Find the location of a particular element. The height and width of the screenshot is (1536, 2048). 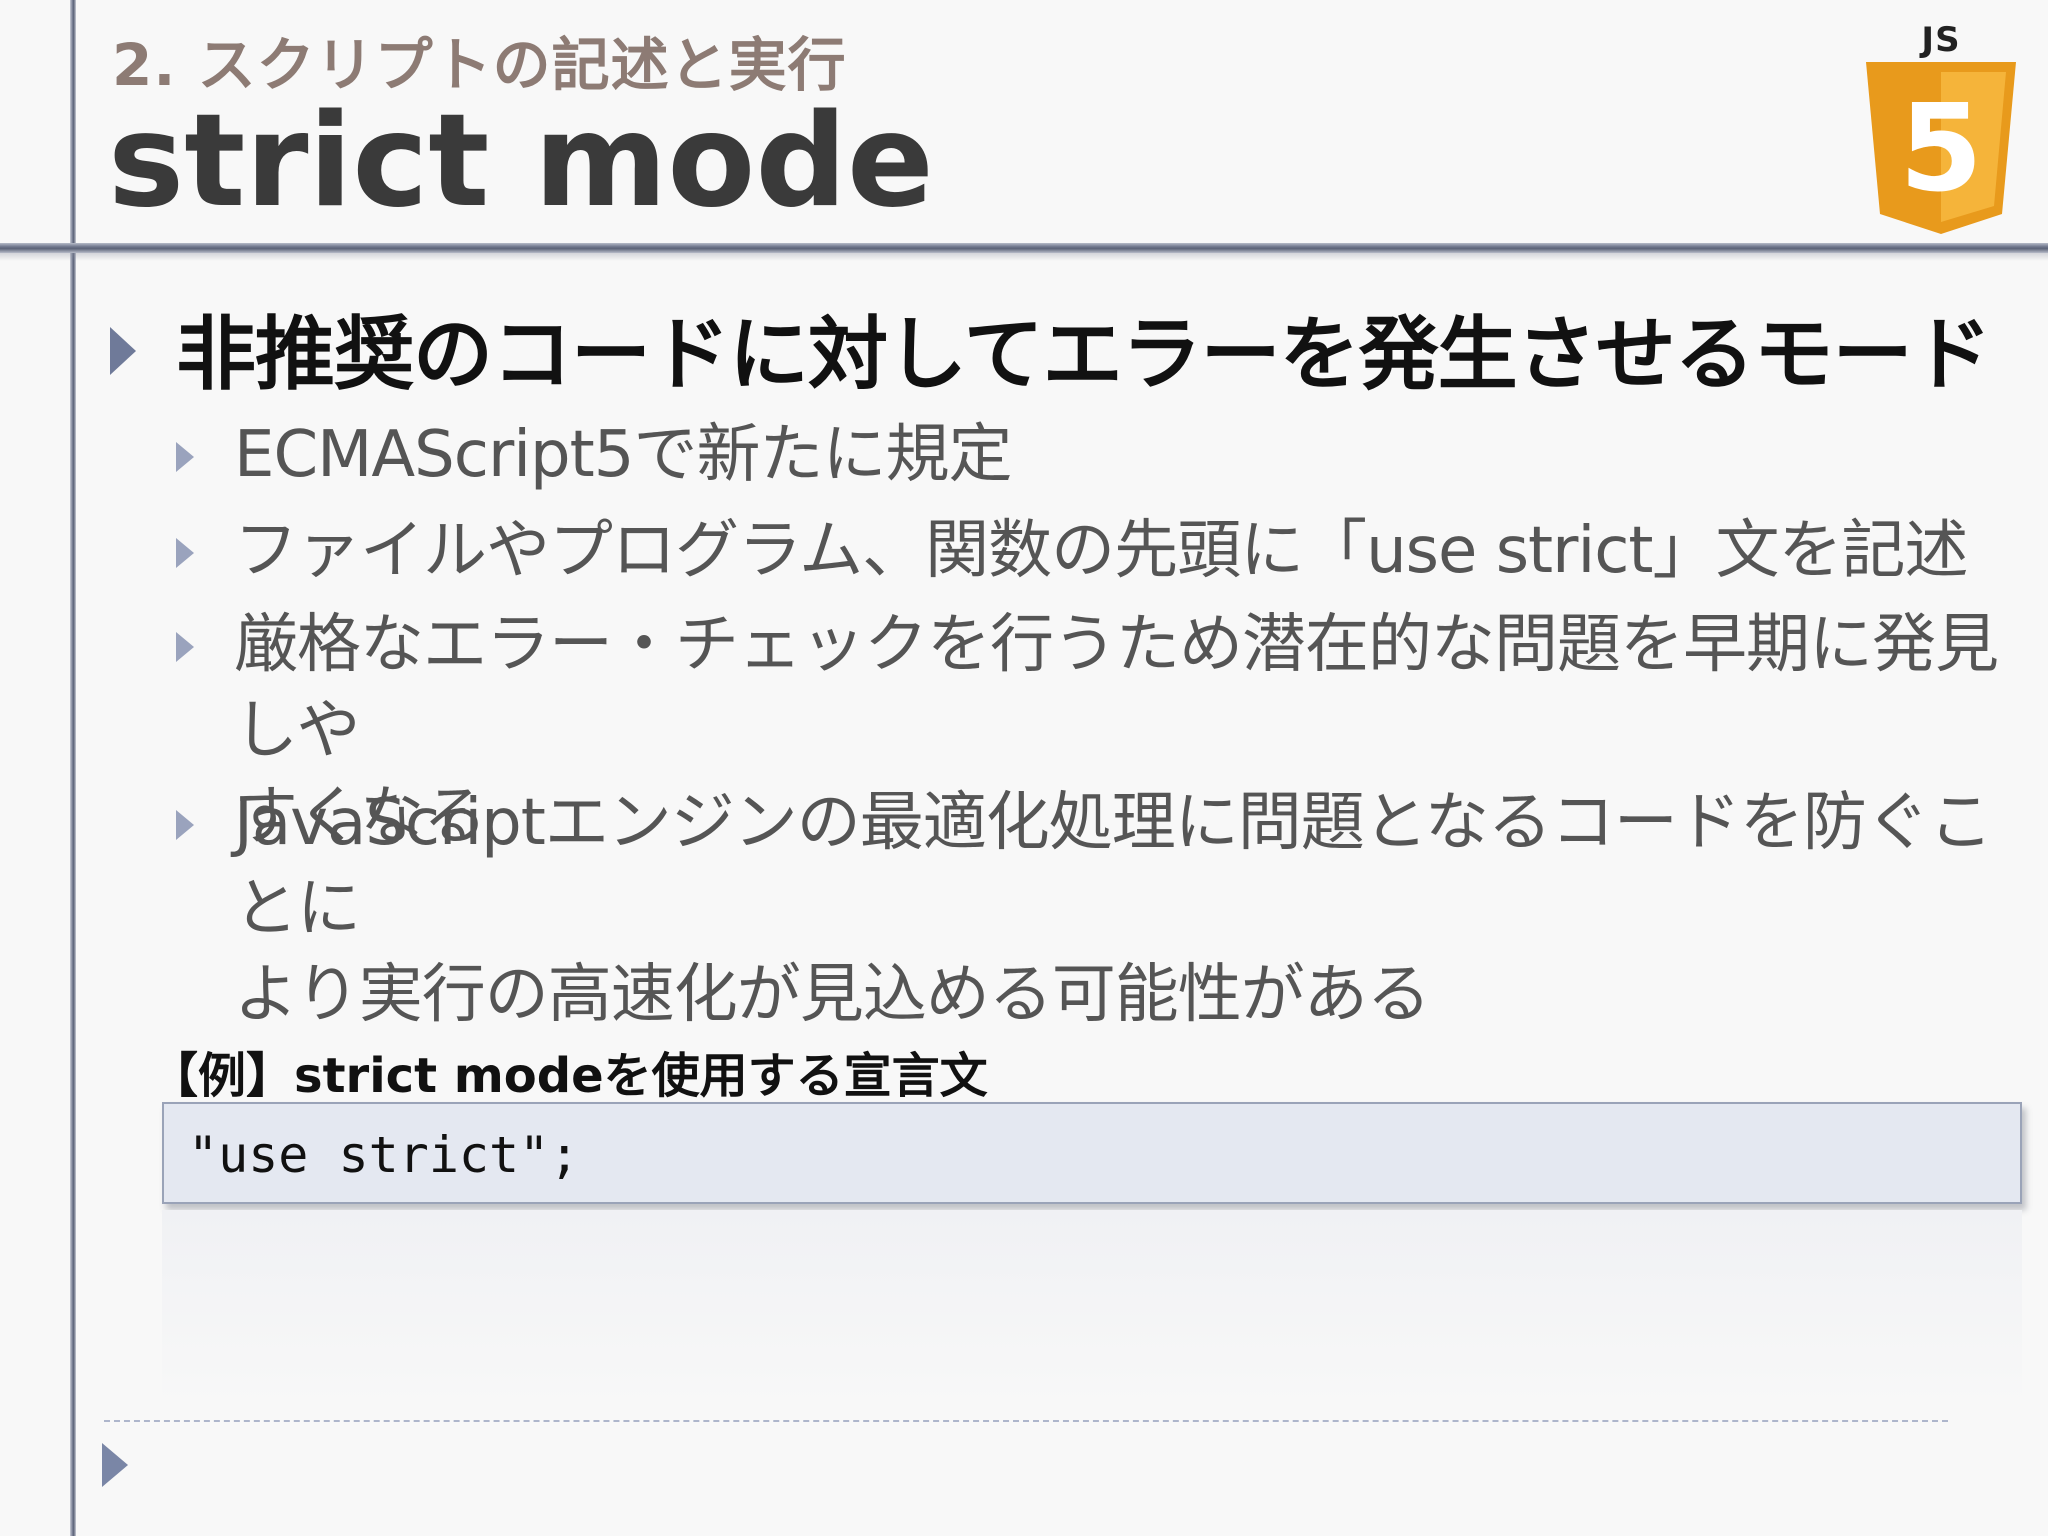

sub-bullet-text: ファイルやプログラム、関数の先頭に「use strict」文を記述 is located at coordinates (1101, 551).